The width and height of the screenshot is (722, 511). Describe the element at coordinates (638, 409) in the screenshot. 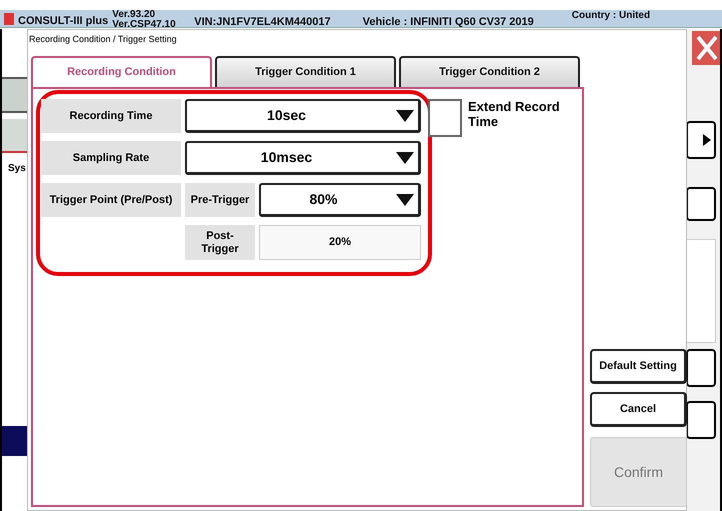

I see `dialog-button: Cancel` at that location.